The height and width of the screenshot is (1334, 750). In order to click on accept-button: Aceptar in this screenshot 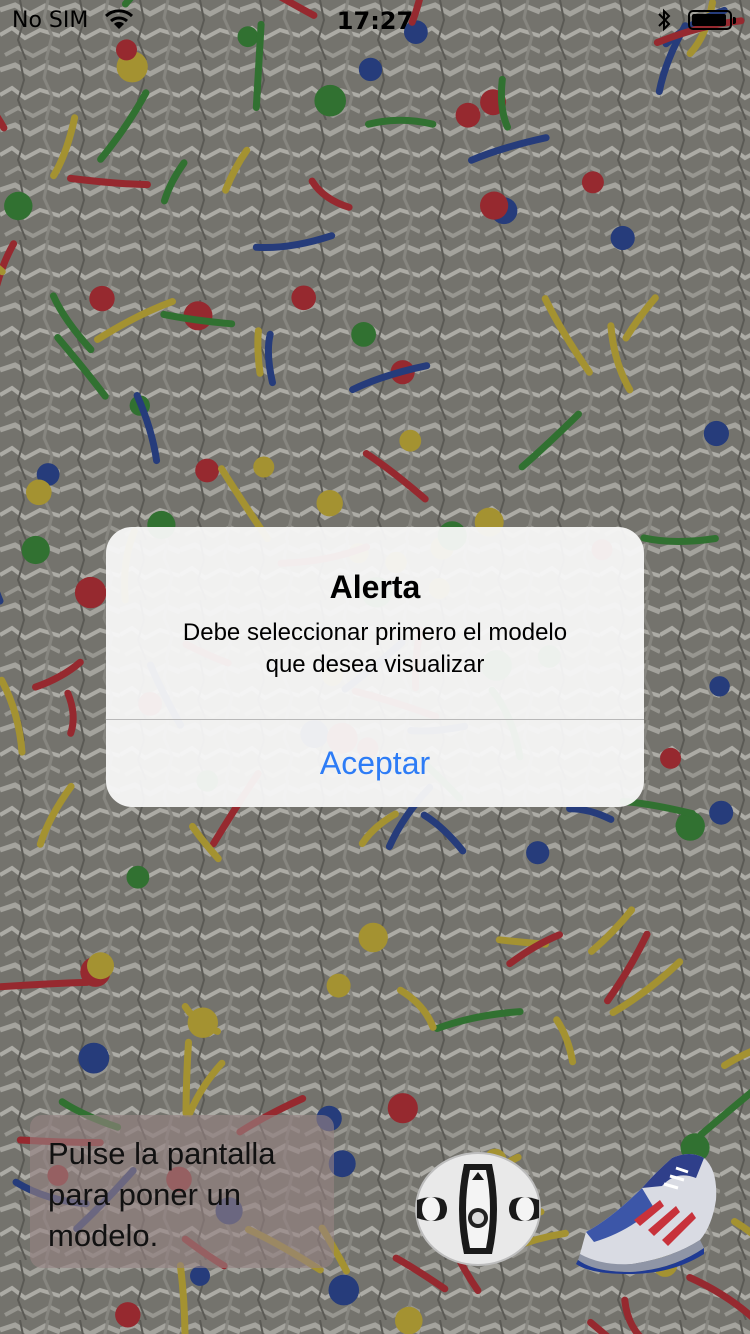, I will do `click(375, 763)`.